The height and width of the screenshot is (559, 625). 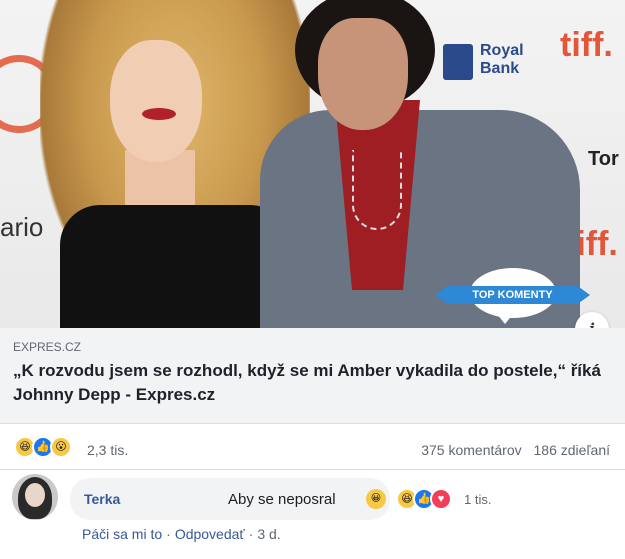 What do you see at coordinates (175, 266) in the screenshot?
I see `woman-dress` at bounding box center [175, 266].